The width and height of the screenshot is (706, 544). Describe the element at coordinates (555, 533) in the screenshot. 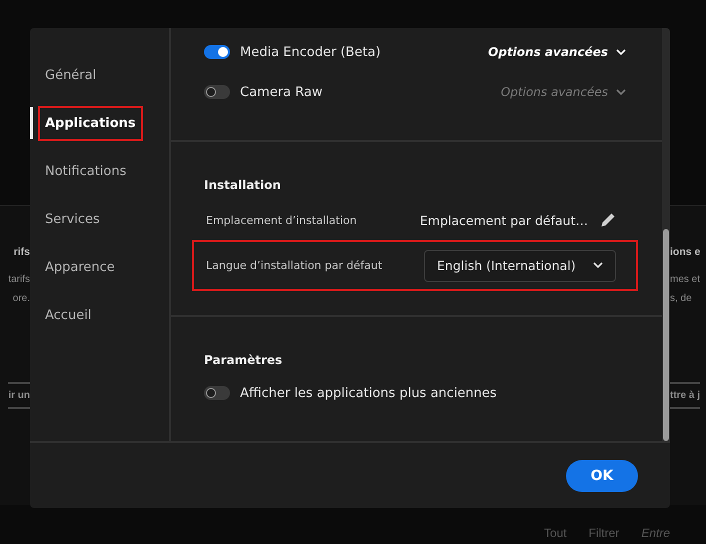

I see `background-text: Tout` at that location.